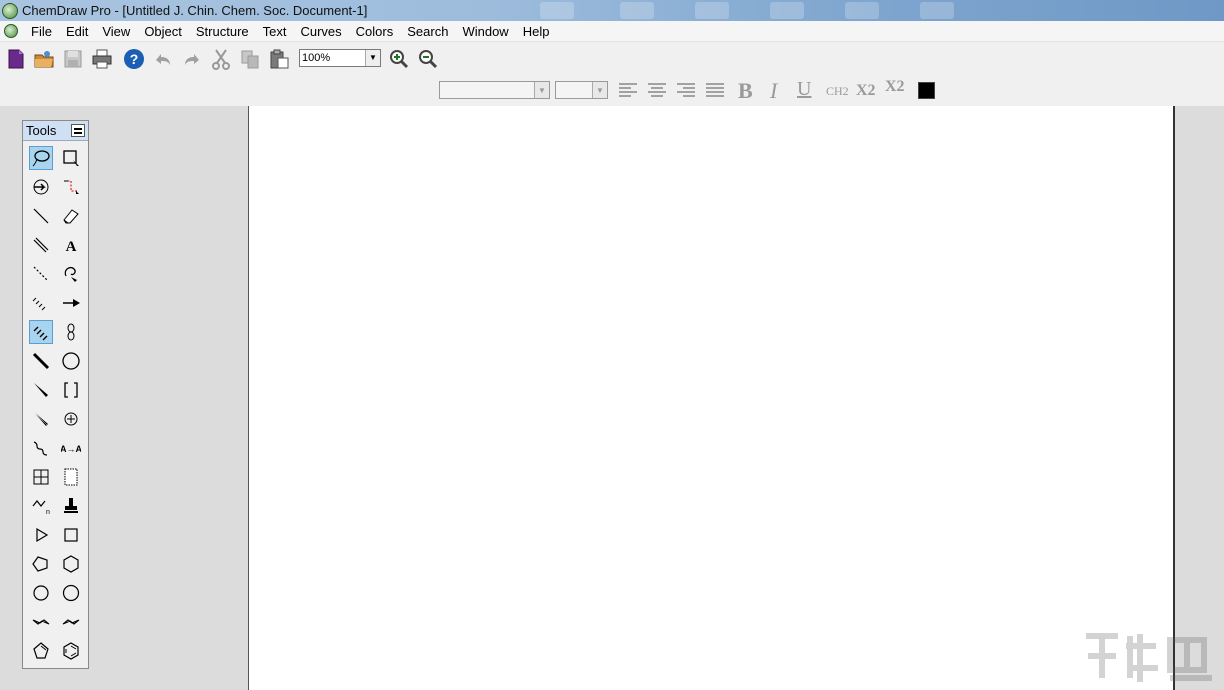 The image size is (1224, 690). What do you see at coordinates (71, 448) in the screenshot?
I see `query-tool: A→A` at bounding box center [71, 448].